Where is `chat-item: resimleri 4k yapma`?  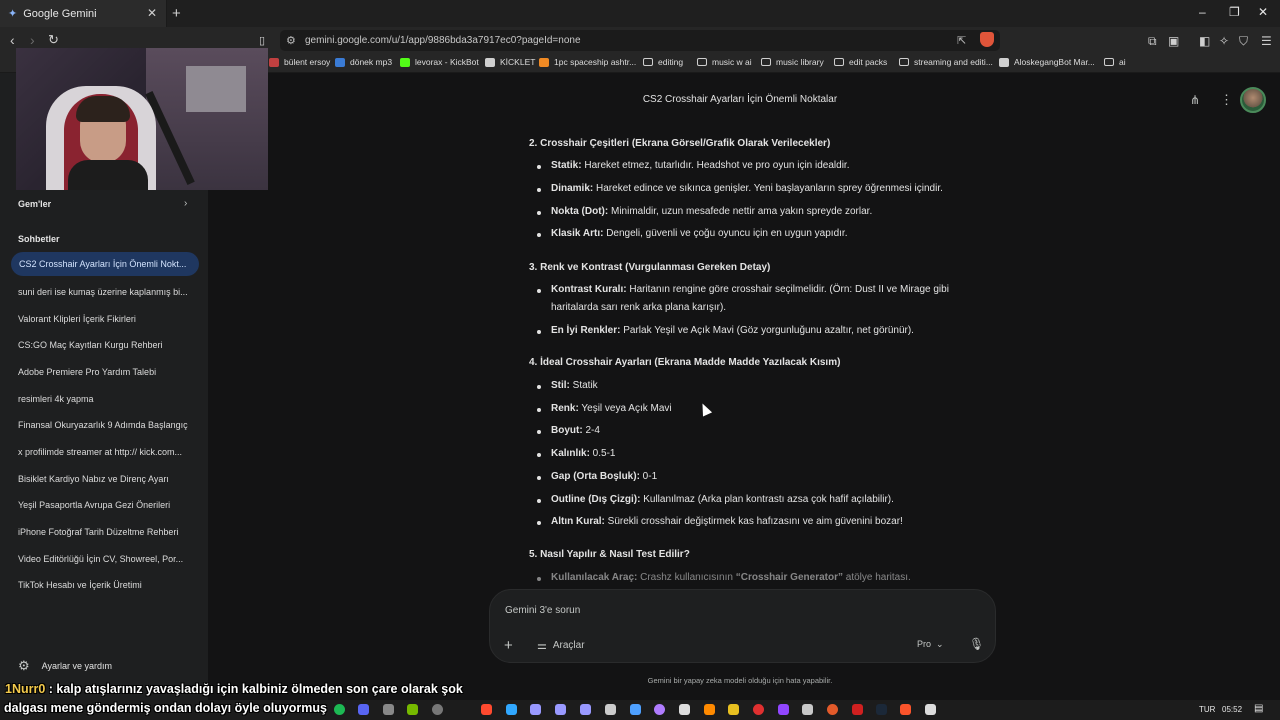 chat-item: resimleri 4k yapma is located at coordinates (108, 399).